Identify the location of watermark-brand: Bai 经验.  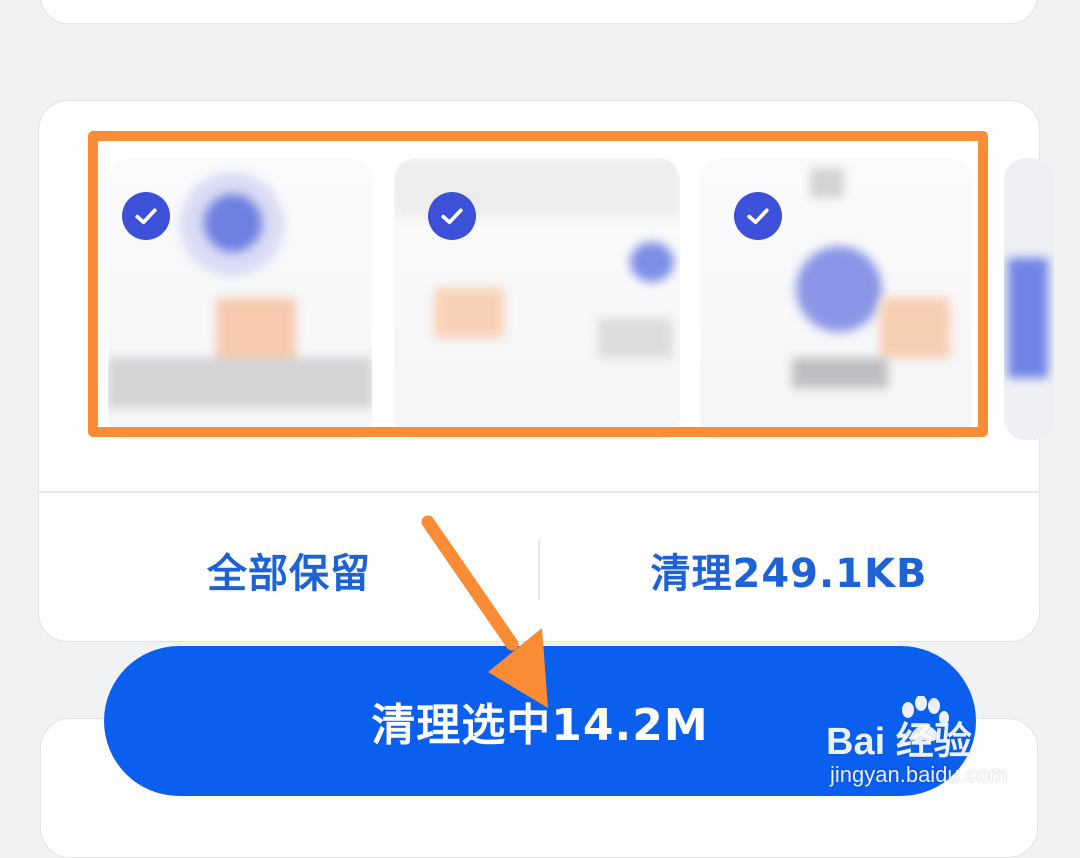
(899, 742).